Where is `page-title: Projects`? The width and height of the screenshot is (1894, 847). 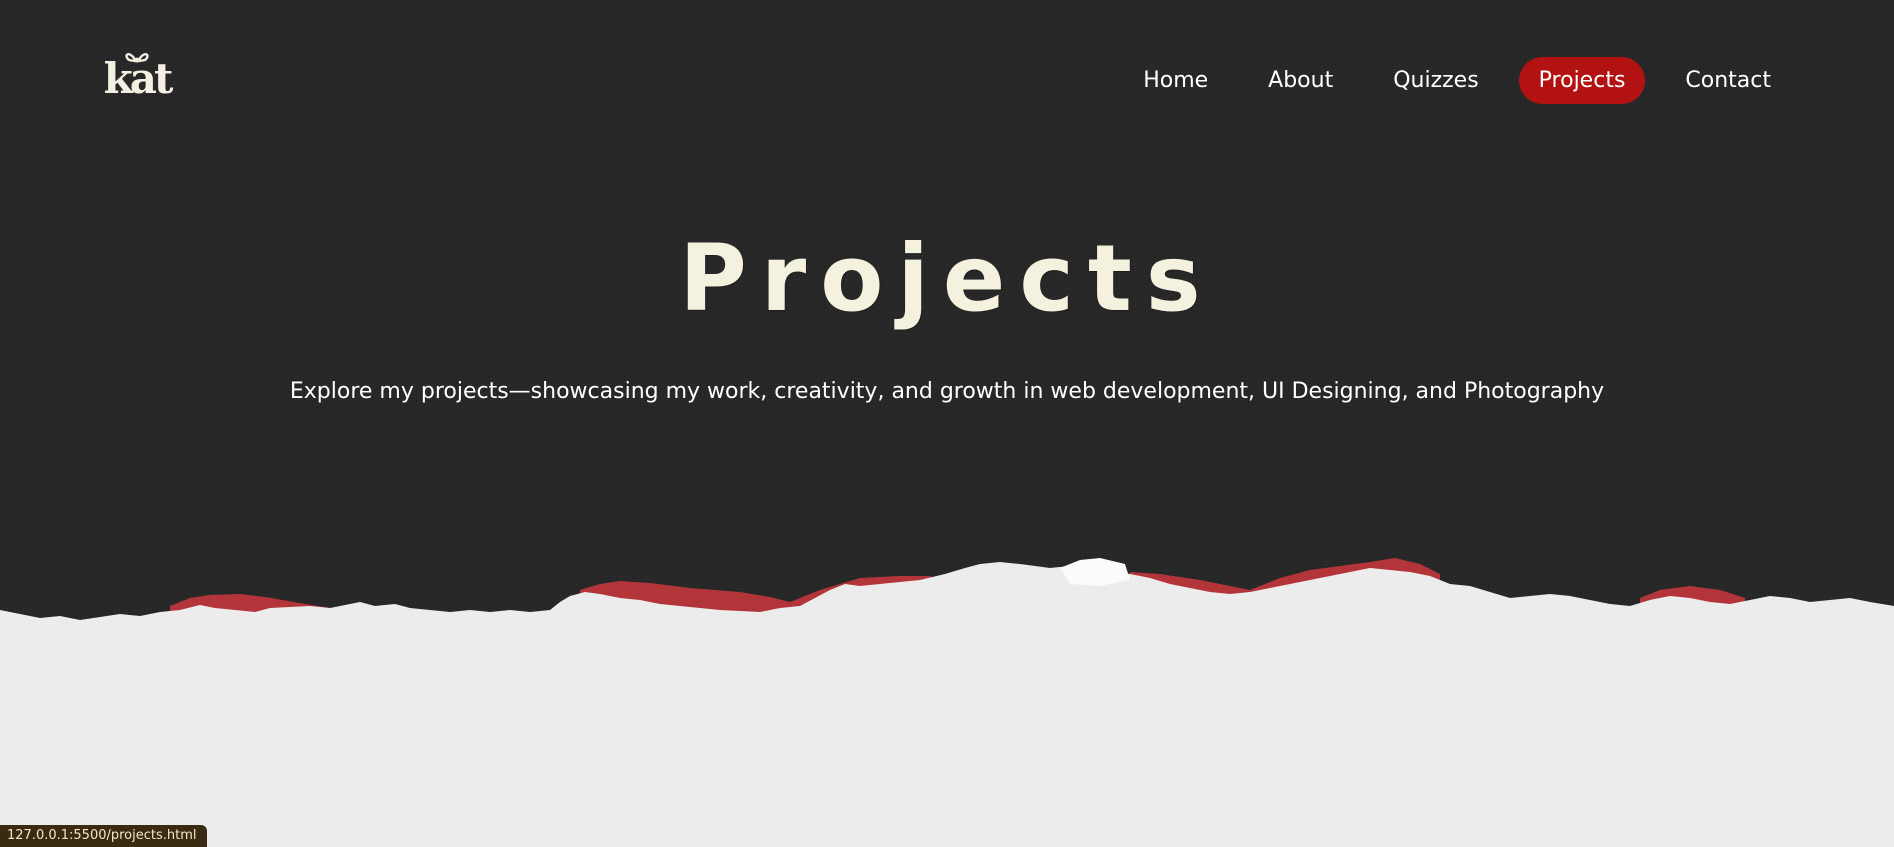 page-title: Projects is located at coordinates (947, 278).